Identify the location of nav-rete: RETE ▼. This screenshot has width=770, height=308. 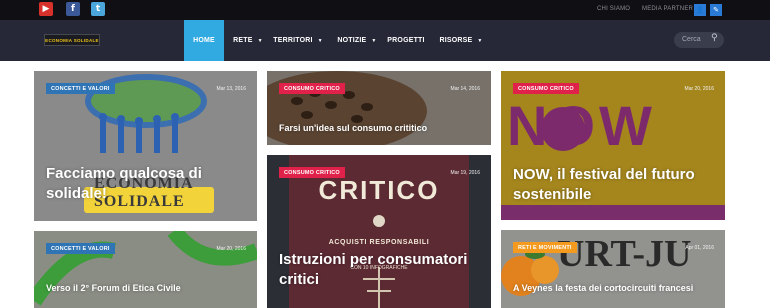
(248, 40).